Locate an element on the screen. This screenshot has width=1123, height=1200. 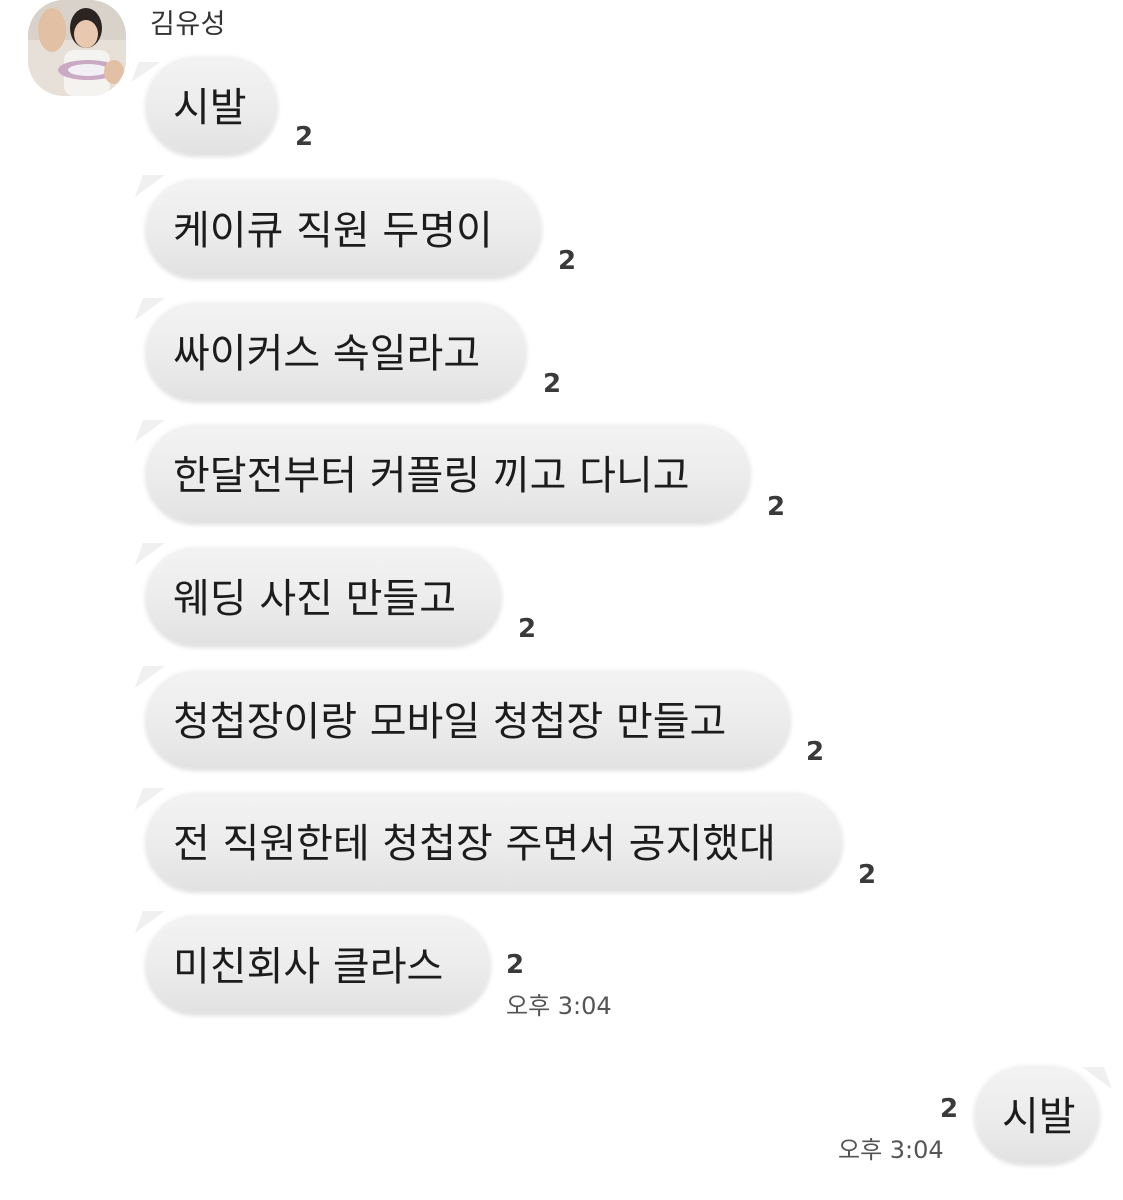
message-bubble: 미친회사 클라스 is located at coordinates (312, 962).